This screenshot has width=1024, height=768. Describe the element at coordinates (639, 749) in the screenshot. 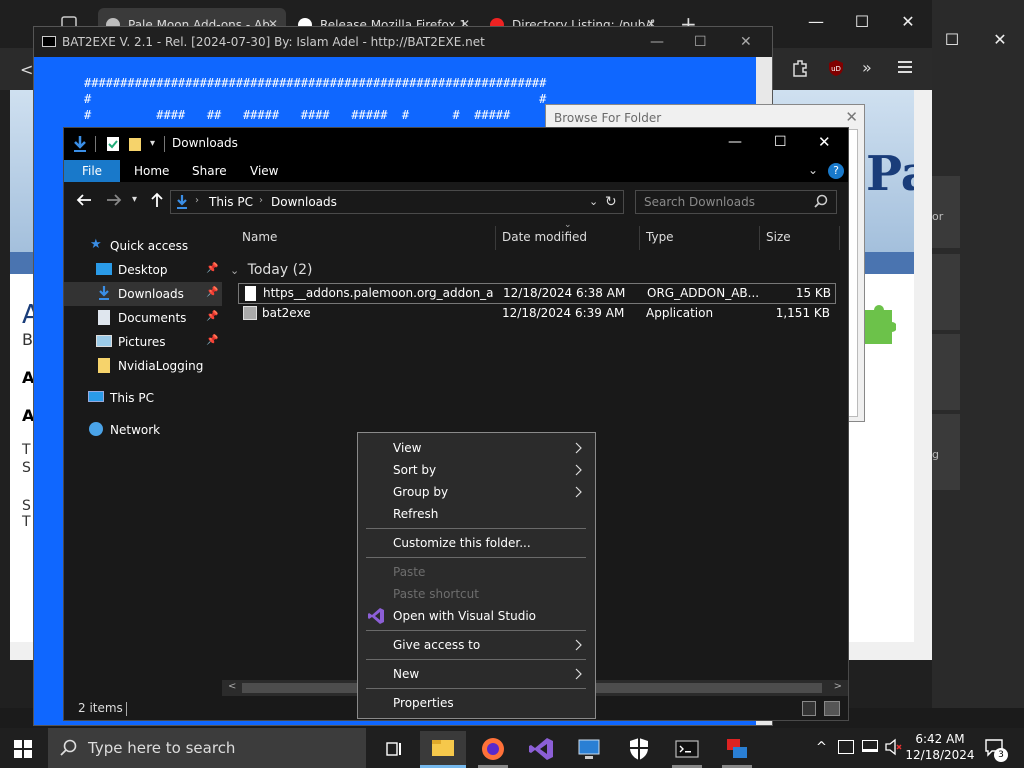

I see `windows-security-shield-icon` at that location.